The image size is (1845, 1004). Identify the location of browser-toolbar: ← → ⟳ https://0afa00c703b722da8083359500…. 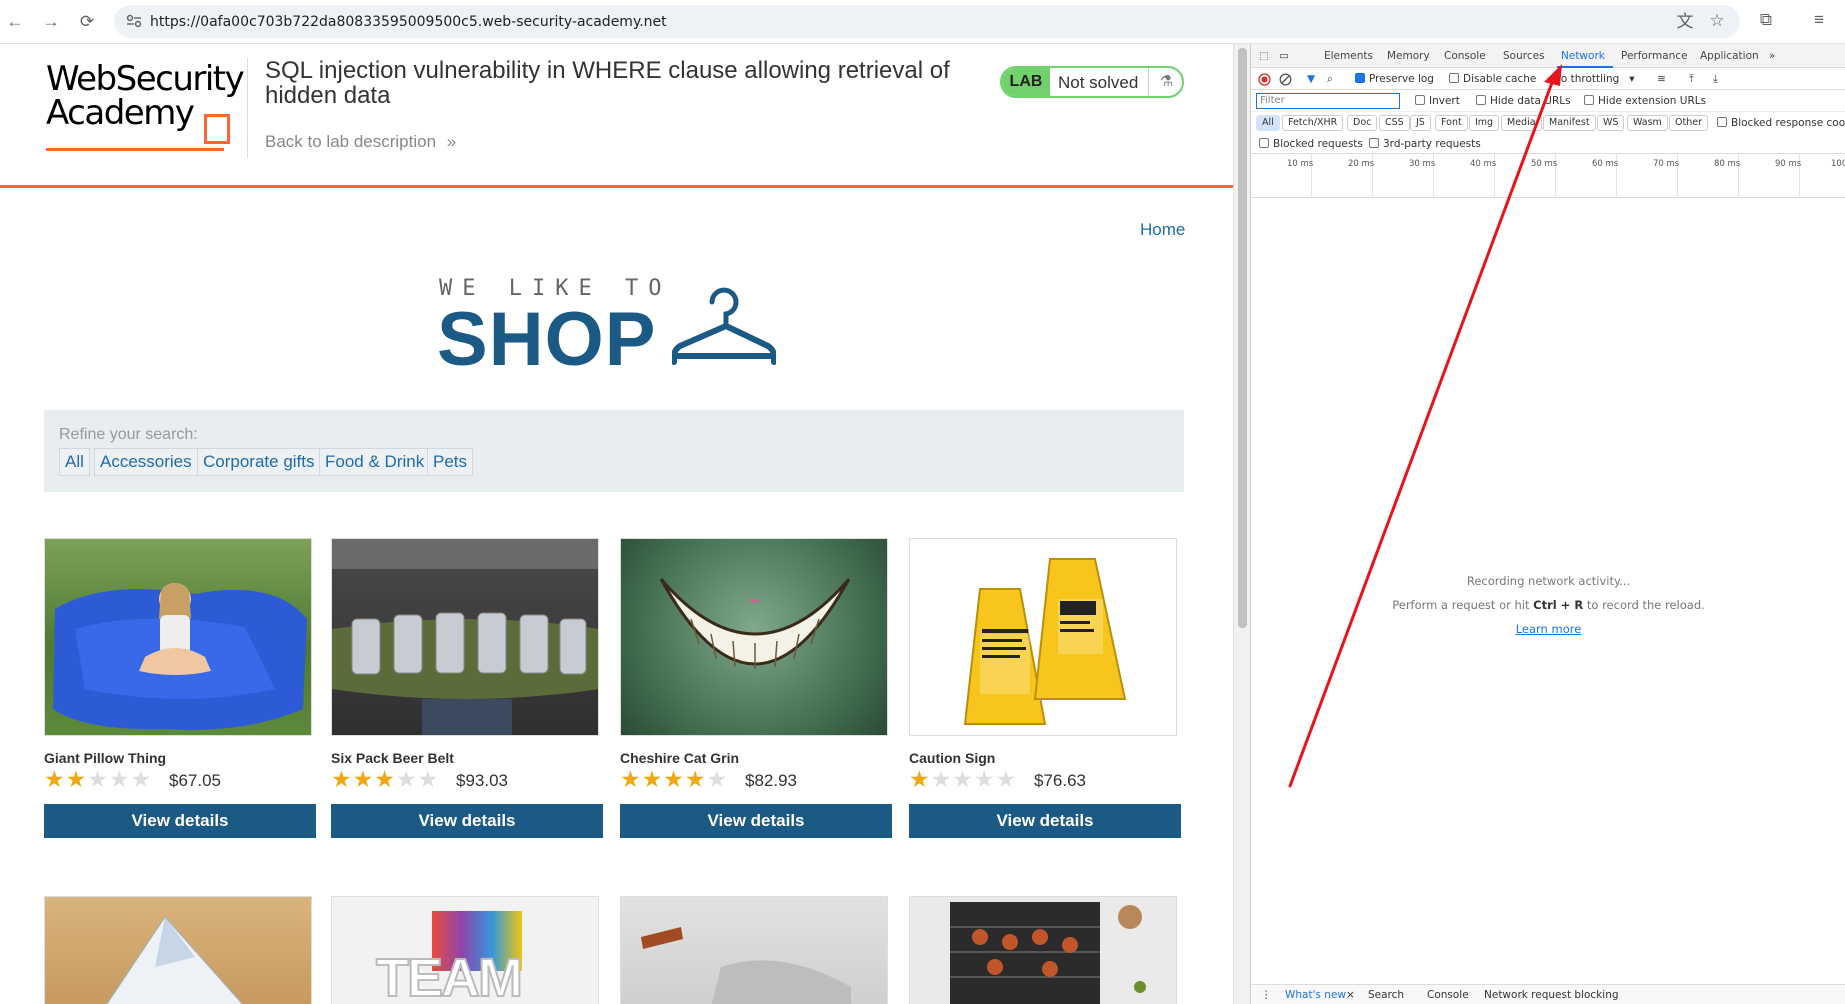
(922, 22).